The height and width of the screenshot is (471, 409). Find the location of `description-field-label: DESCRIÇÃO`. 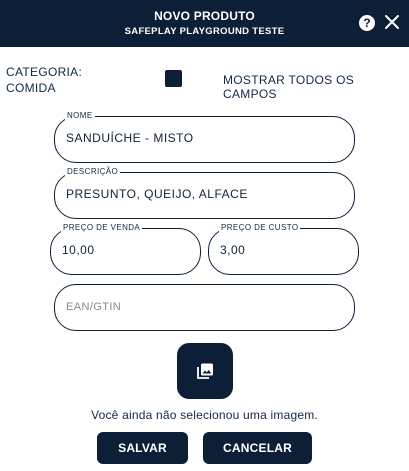

description-field-label: DESCRIÇÃO is located at coordinates (93, 171).